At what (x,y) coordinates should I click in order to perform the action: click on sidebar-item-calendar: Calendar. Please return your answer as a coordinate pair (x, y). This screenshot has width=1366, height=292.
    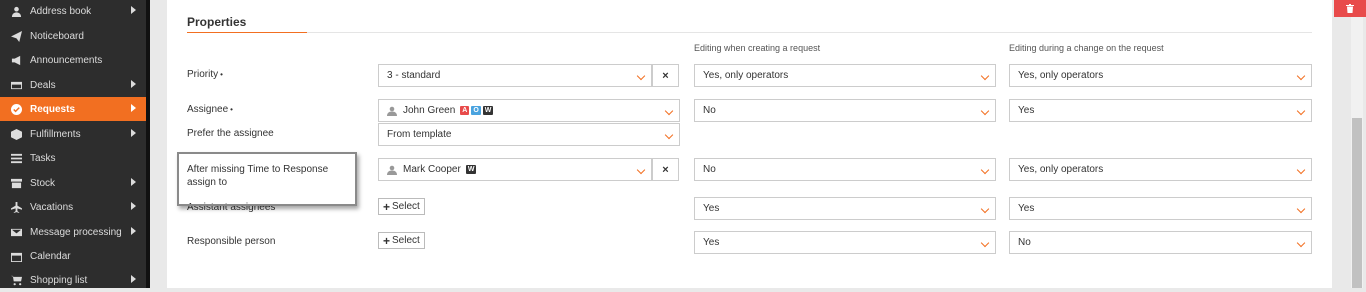
    Looking at the image, I should click on (73, 256).